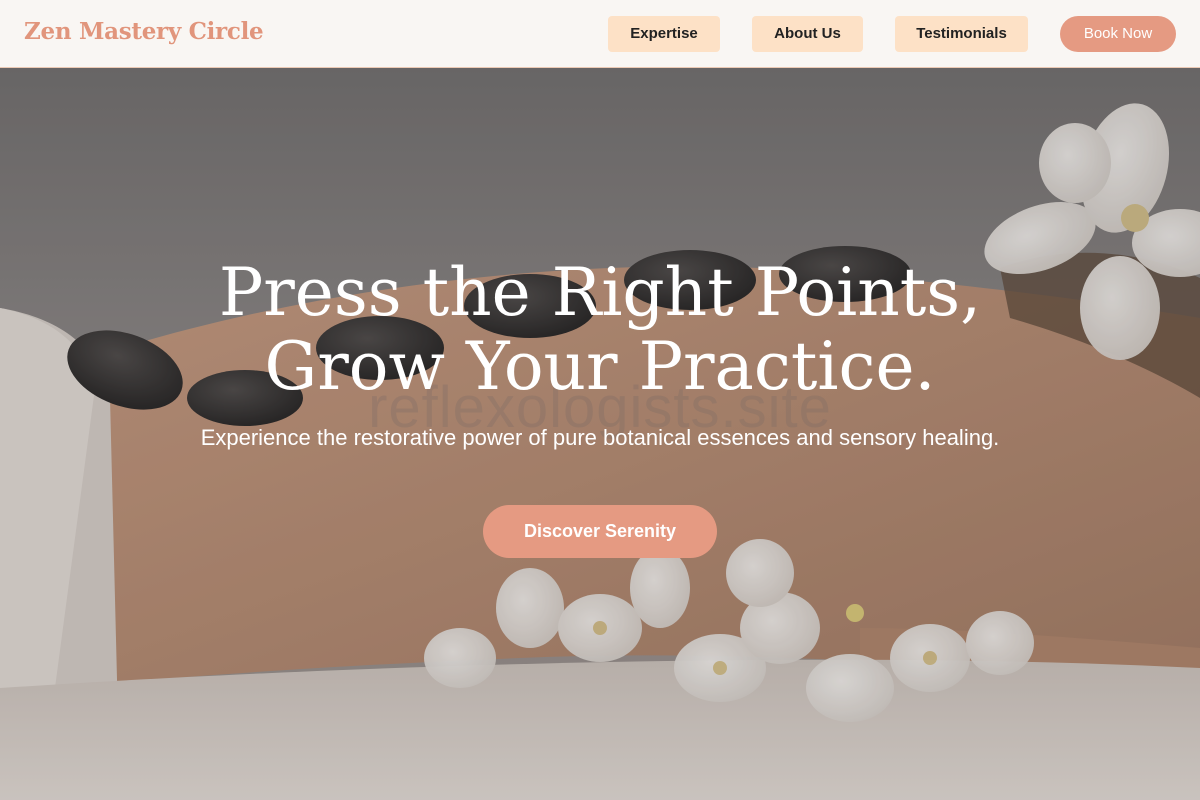 Image resolution: width=1200 pixels, height=800 pixels. What do you see at coordinates (144, 31) in the screenshot?
I see `brand-logo: Zen Mastery Circle` at bounding box center [144, 31].